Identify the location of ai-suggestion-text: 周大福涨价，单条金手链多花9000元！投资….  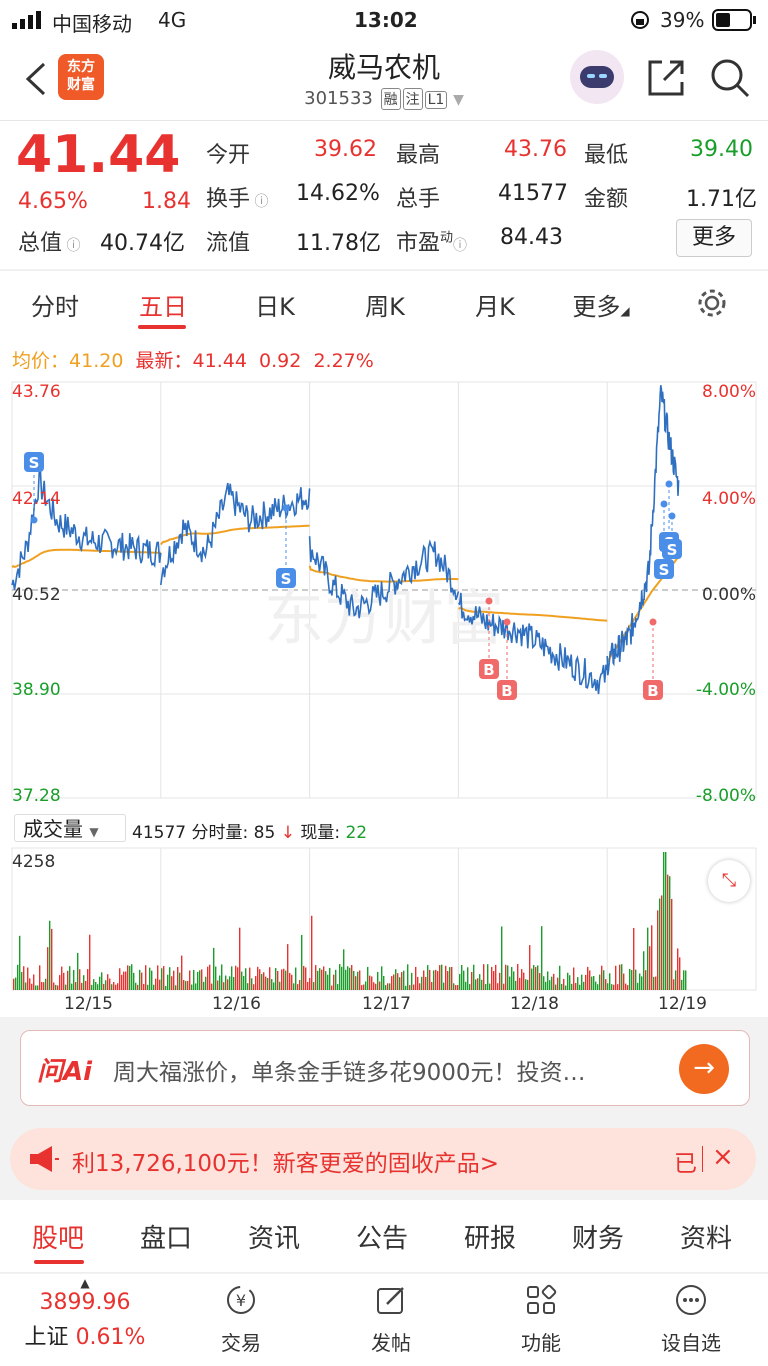
(383, 1070).